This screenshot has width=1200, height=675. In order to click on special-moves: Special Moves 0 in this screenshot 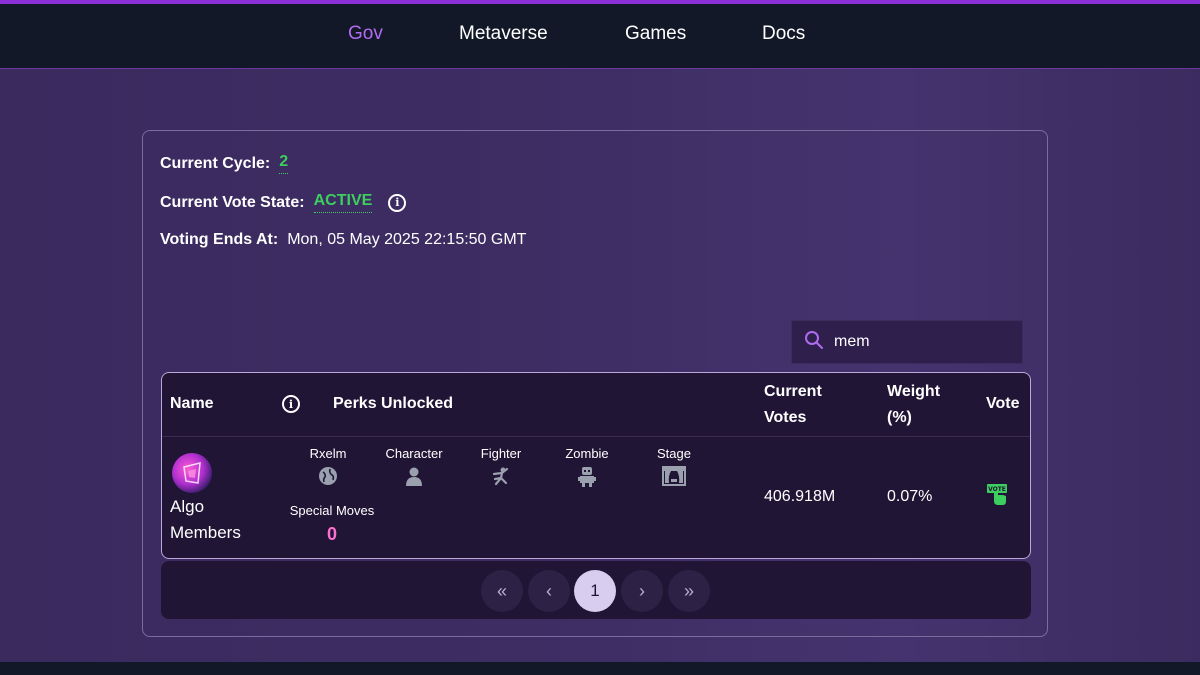, I will do `click(332, 524)`.